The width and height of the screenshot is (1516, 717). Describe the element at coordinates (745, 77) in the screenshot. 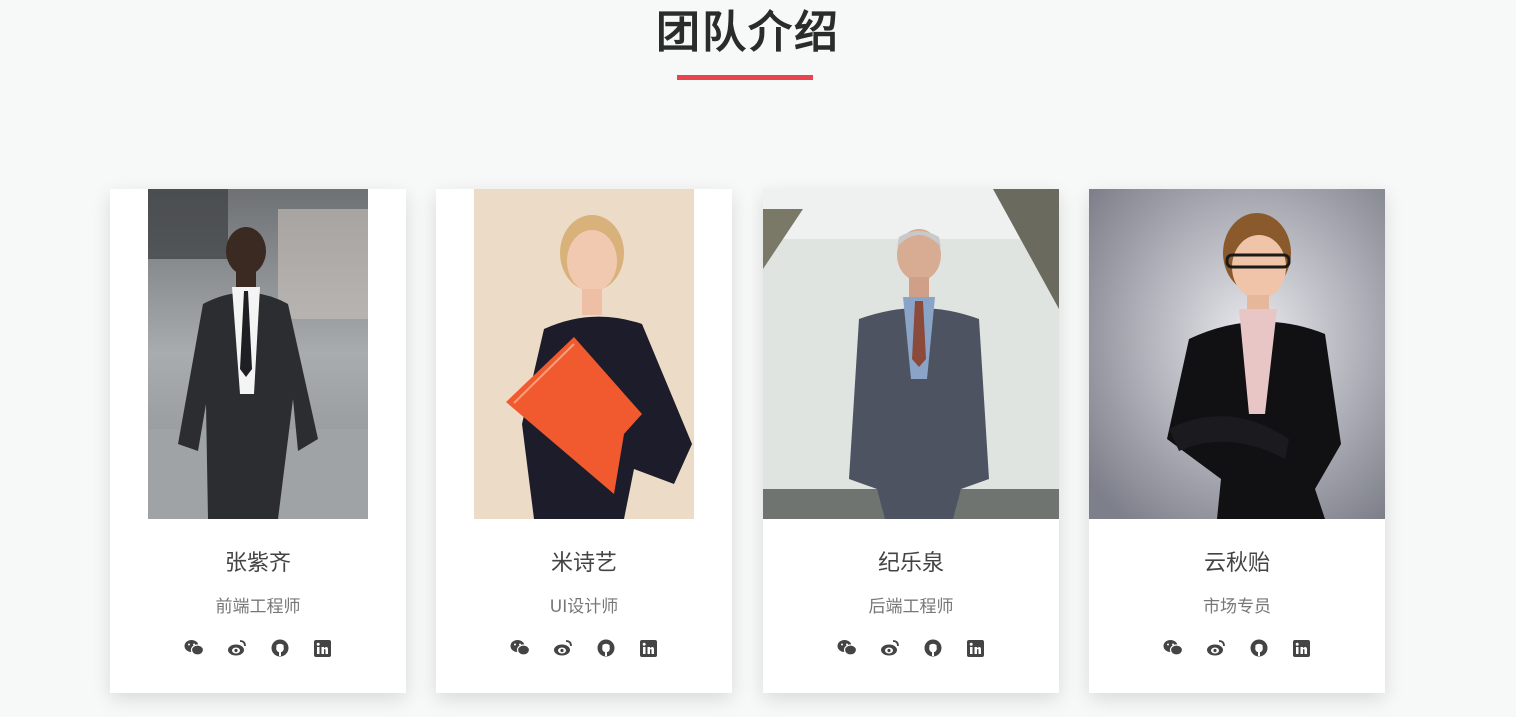

I see `title-underline` at that location.